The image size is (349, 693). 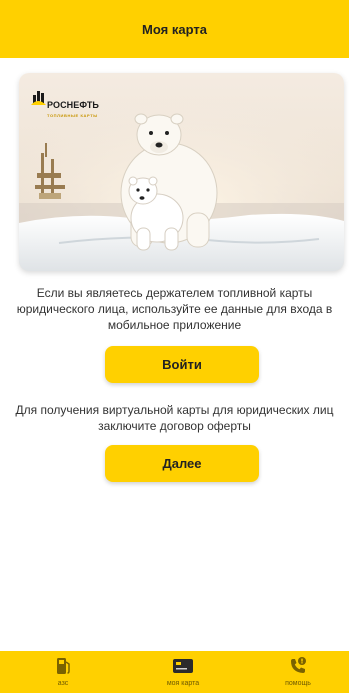 I want to click on login-button: Войти, so click(x=182, y=364).